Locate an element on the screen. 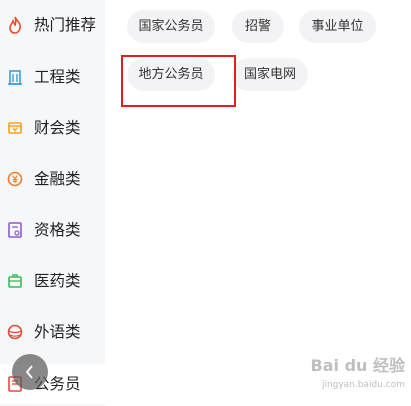  sidebar-item-label: 热门推荐 is located at coordinates (65, 25).